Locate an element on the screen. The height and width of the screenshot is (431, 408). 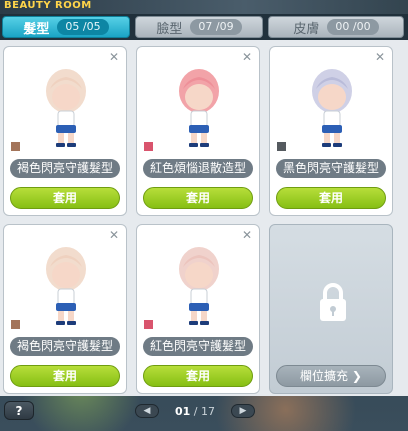
hair-slot-card: ✕ 紅色閃亮守護髮型 套用 is located at coordinates (198, 309).